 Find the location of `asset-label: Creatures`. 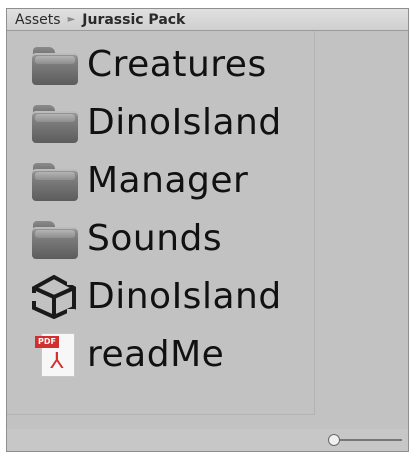

asset-label: Creatures is located at coordinates (177, 64).